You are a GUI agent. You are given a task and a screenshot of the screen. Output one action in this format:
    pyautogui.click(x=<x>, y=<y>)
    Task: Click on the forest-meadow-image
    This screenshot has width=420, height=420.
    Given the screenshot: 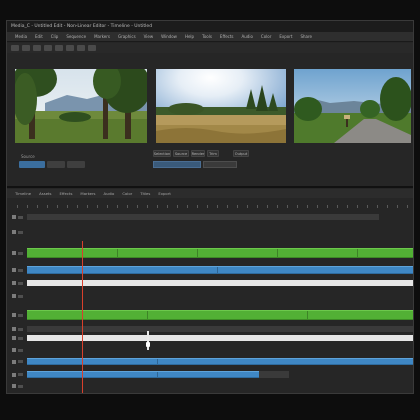 What is the action you would take?
    pyautogui.click(x=81, y=106)
    